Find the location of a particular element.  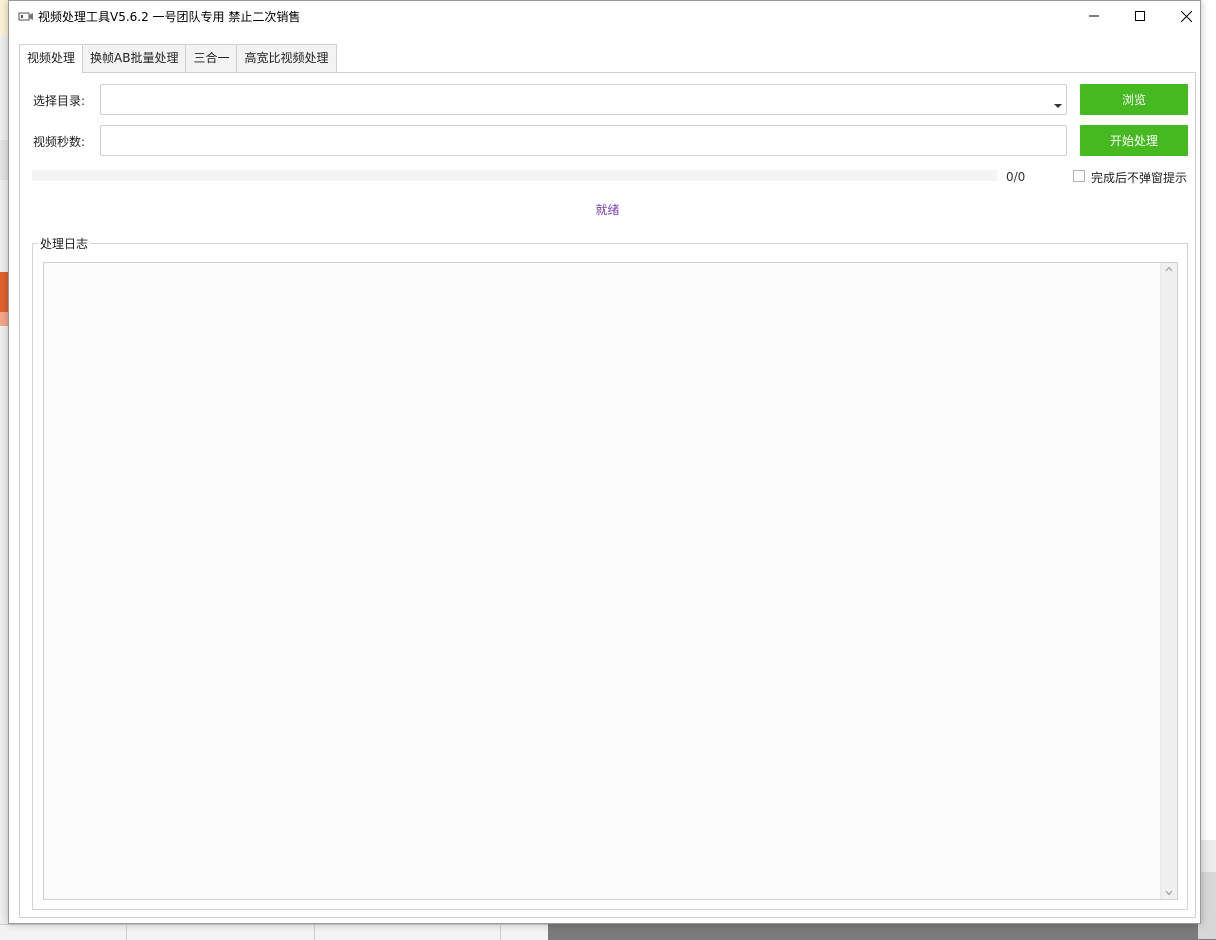

minimize-icon is located at coordinates (1094, 16).